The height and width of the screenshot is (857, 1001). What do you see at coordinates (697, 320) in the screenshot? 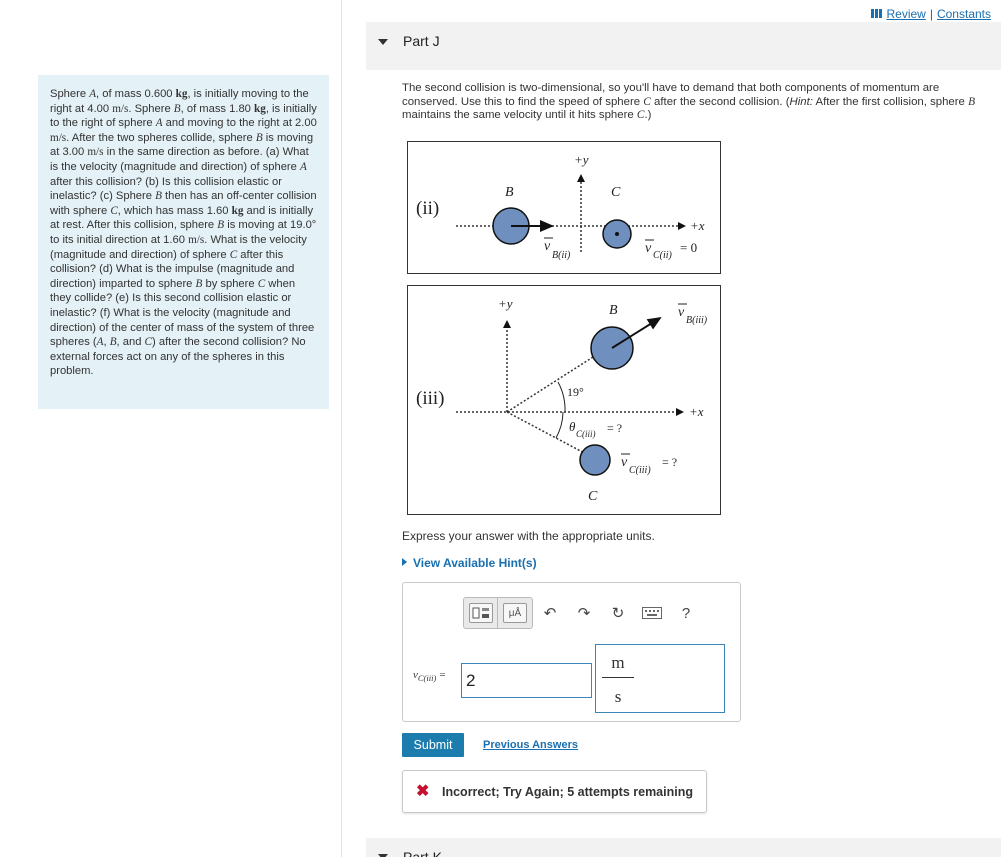
I see `v-sub-b-iii: B(iii)` at bounding box center [697, 320].